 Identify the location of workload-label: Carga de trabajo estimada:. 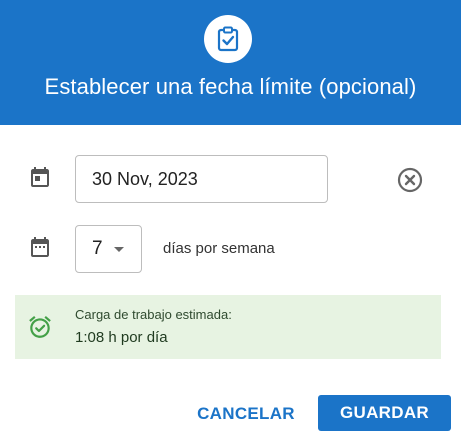
(153, 314).